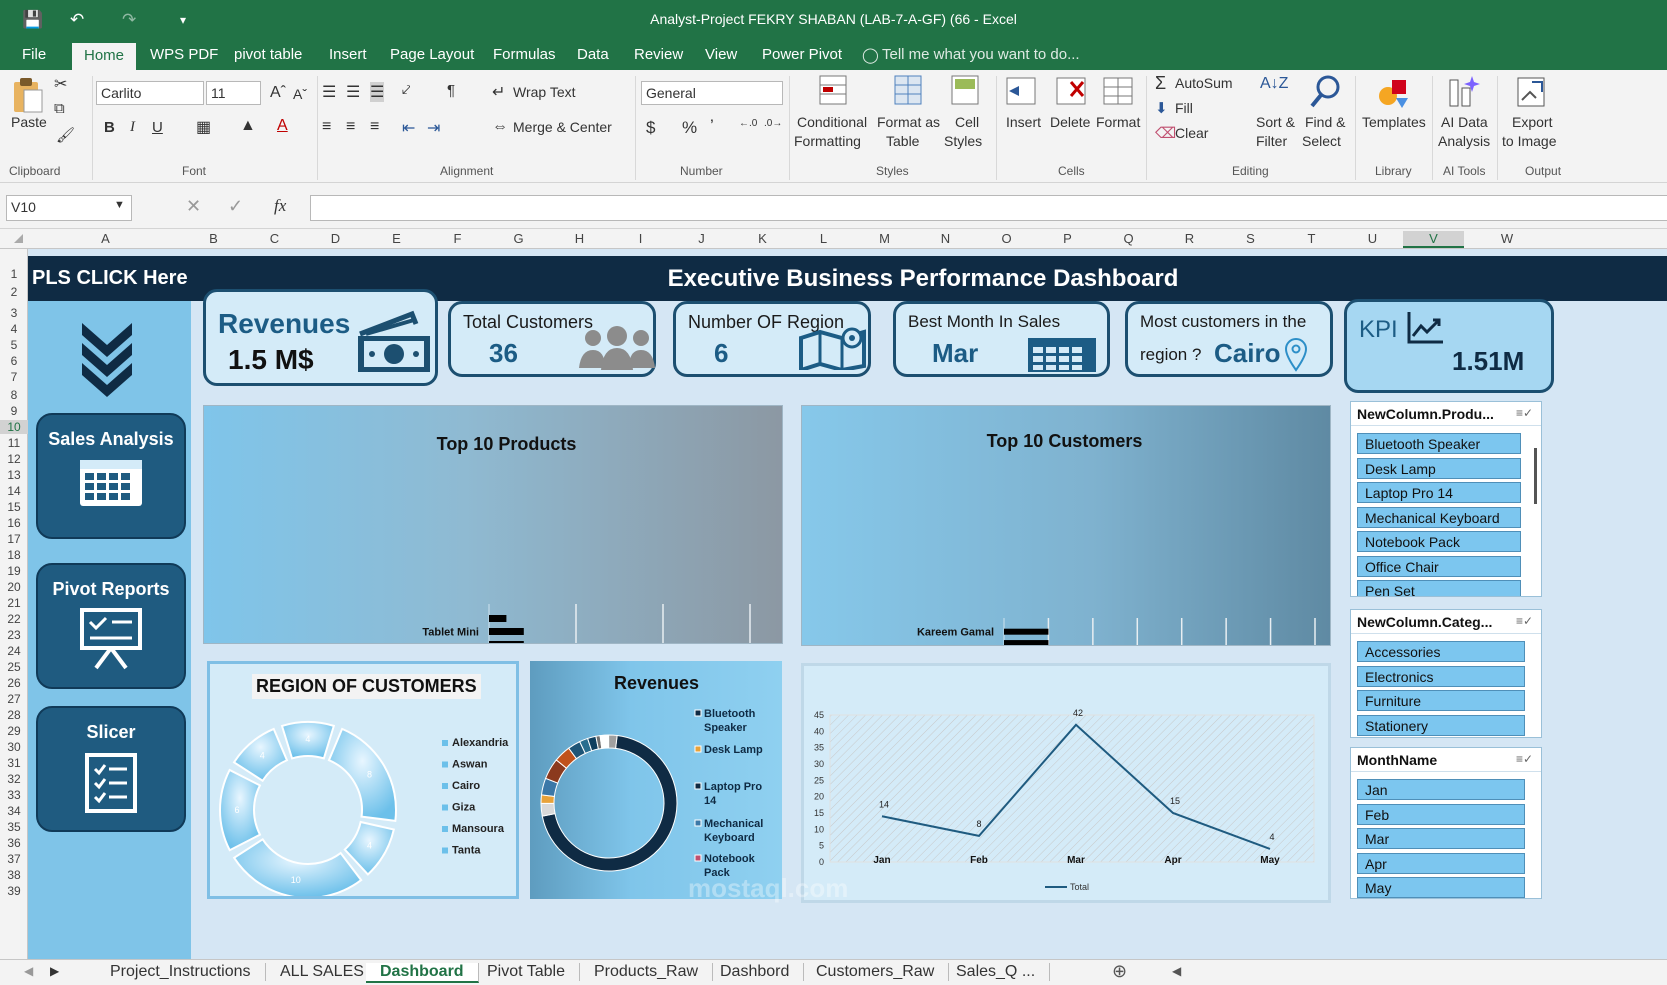 The image size is (1667, 985). I want to click on sheet-tab-pivot-table: Pivot Table, so click(526, 972).